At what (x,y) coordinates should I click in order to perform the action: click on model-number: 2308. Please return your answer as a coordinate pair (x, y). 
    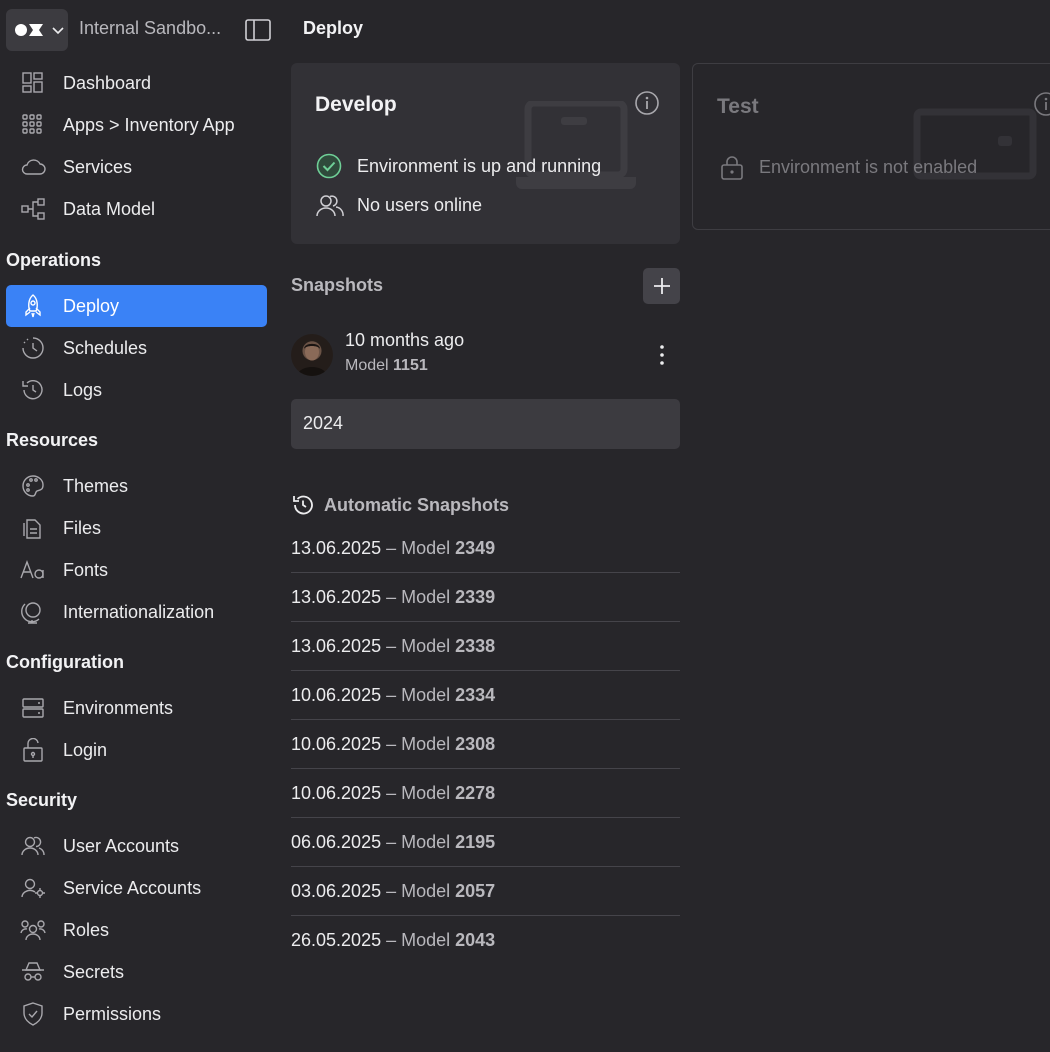
    Looking at the image, I should click on (475, 743).